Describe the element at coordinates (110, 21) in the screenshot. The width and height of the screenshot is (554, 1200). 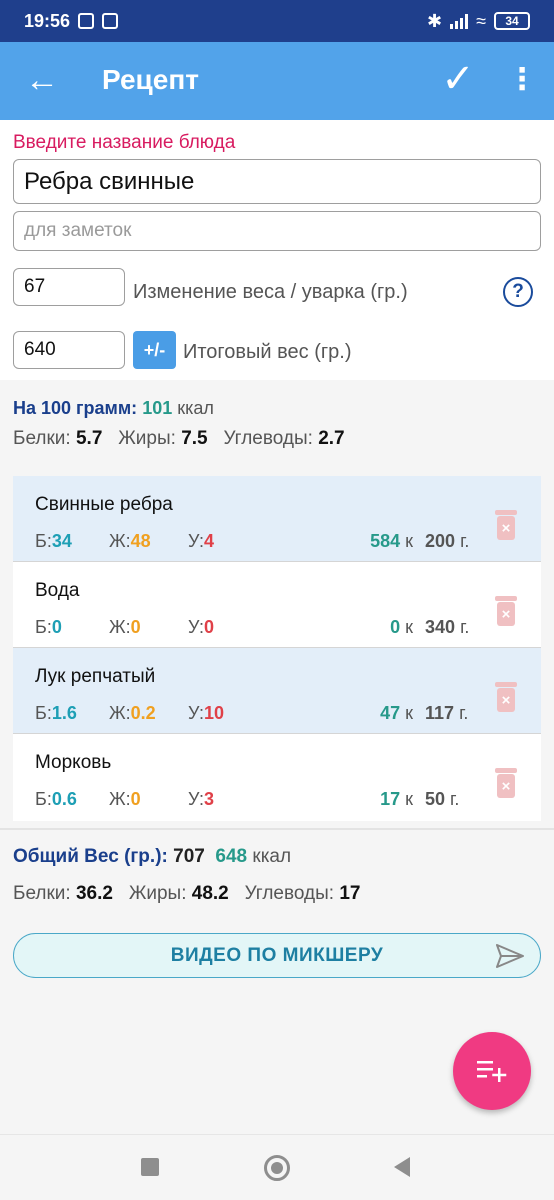
I see `calendar-icon` at that location.